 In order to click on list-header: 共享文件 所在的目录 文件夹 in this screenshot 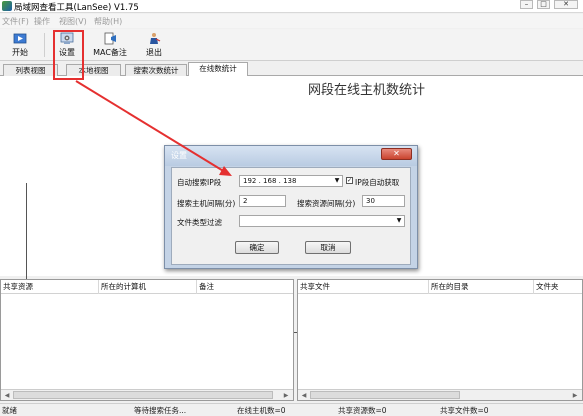, I will do `click(440, 287)`.